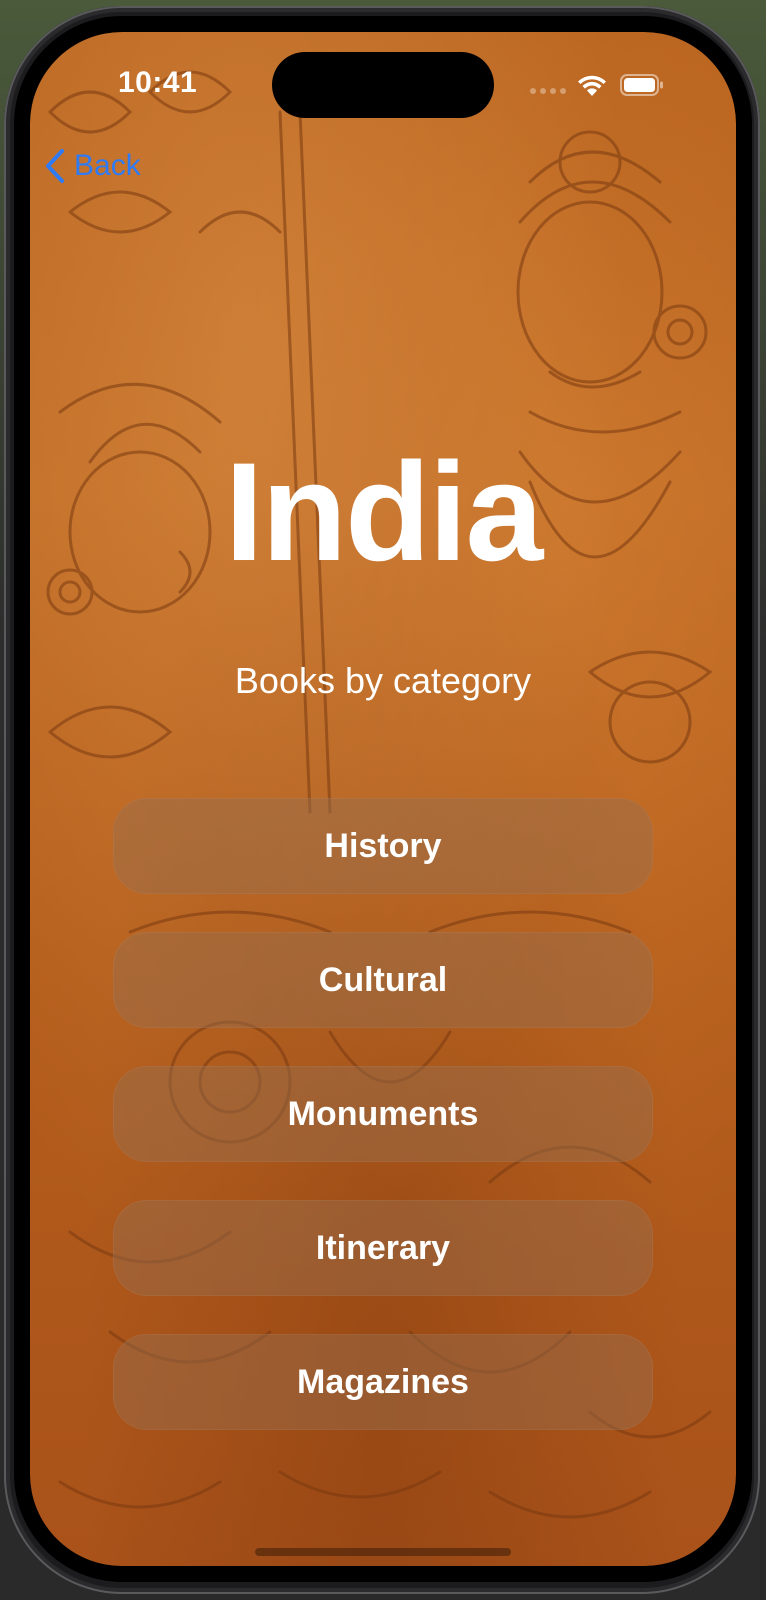 The width and height of the screenshot is (766, 1600). I want to click on category-button-itinerary: Itinerary, so click(383, 1248).